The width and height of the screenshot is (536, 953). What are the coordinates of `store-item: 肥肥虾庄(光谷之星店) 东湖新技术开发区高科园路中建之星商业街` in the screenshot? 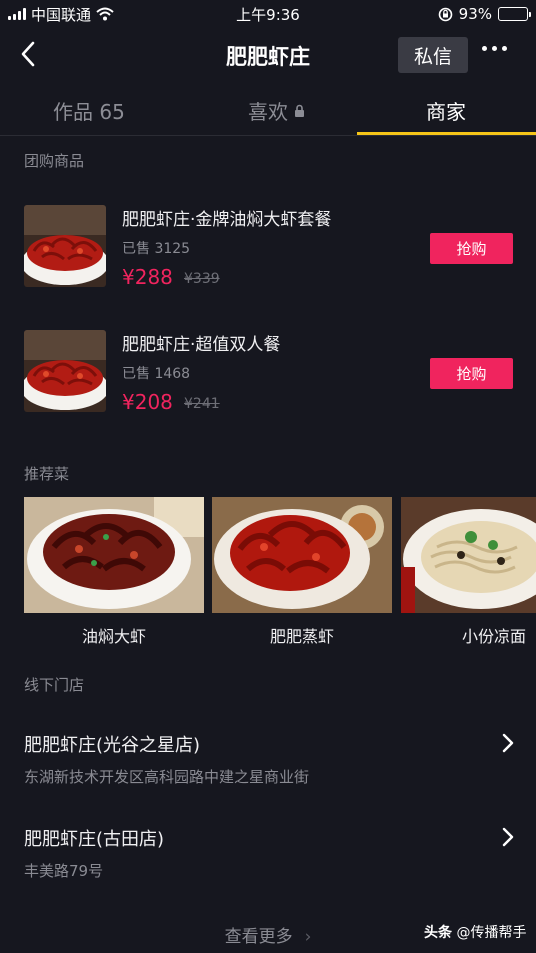 It's located at (274, 761).